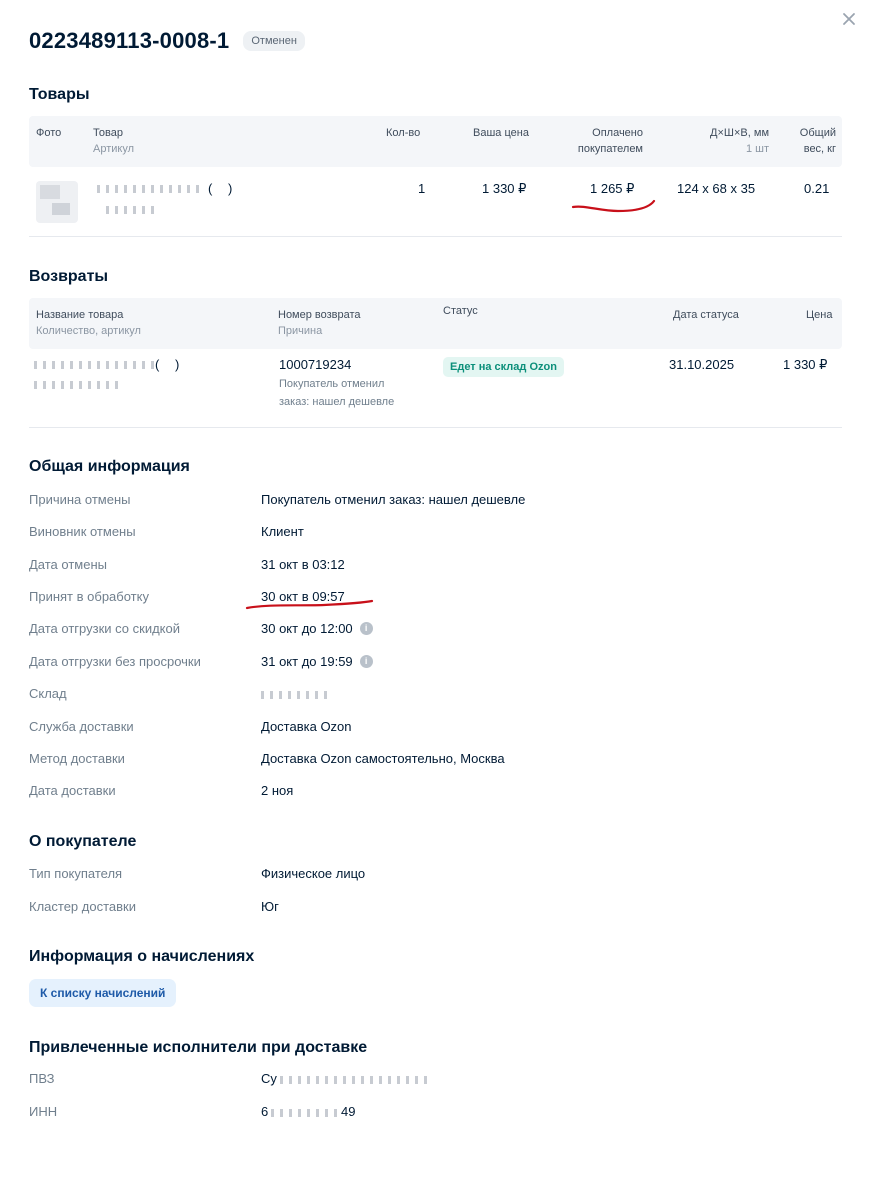 The height and width of the screenshot is (1185, 871). I want to click on info-row-cancel-initiator: Виновник отмены Клиент, so click(435, 534).